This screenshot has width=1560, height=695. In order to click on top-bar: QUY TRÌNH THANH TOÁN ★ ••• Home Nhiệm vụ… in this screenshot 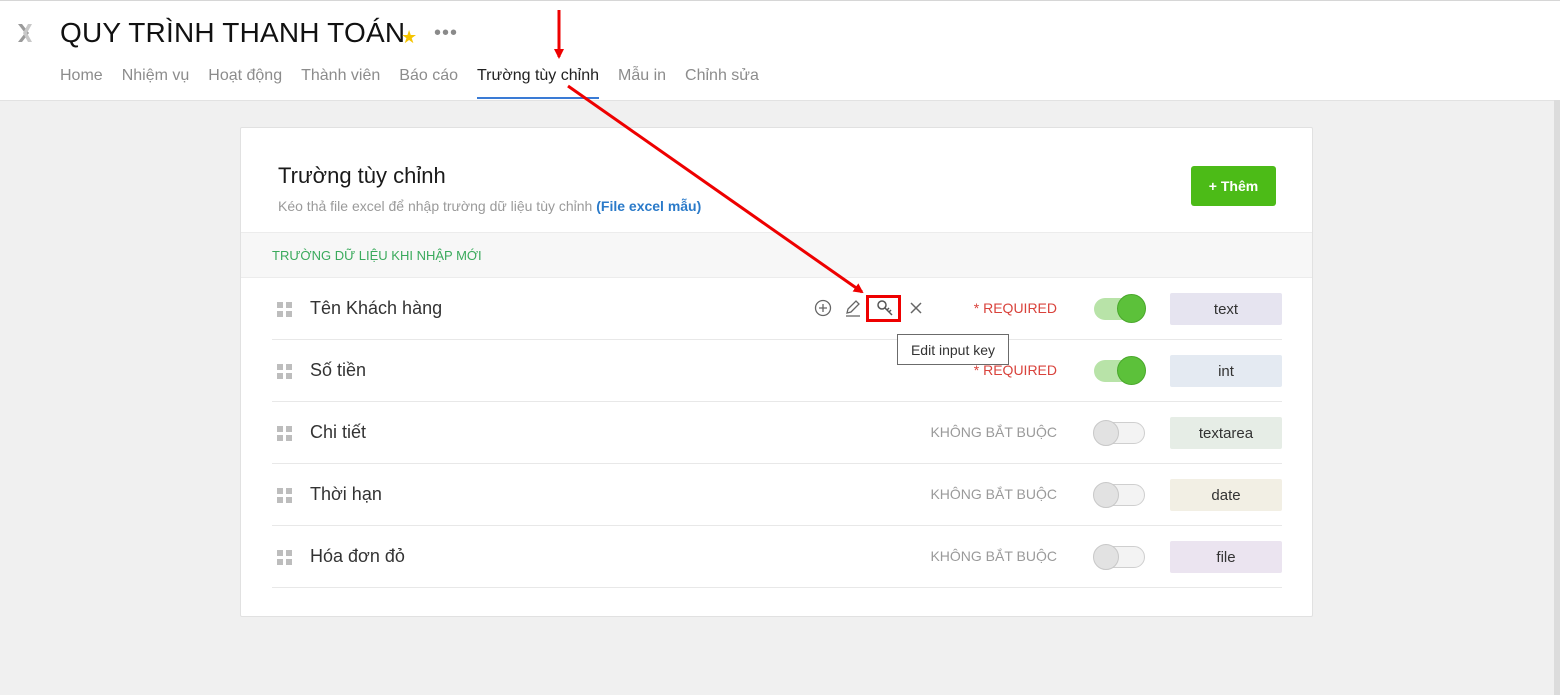, I will do `click(780, 50)`.